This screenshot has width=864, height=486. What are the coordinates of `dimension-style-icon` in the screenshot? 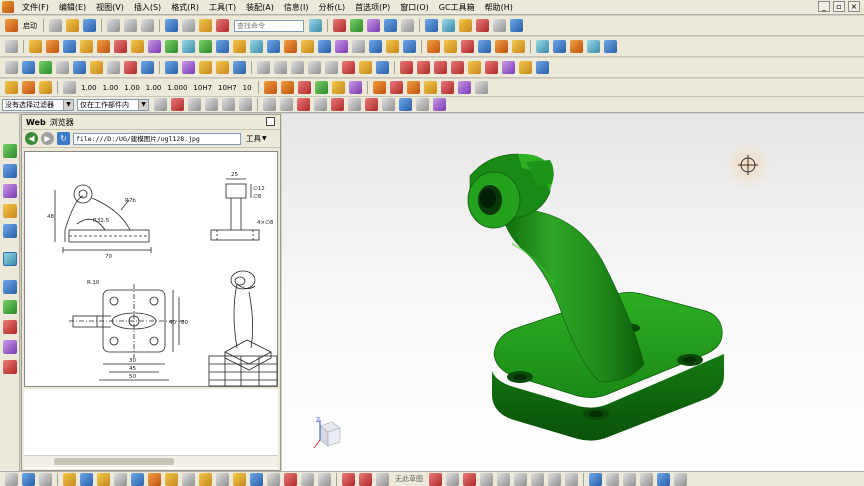 It's located at (69, 87).